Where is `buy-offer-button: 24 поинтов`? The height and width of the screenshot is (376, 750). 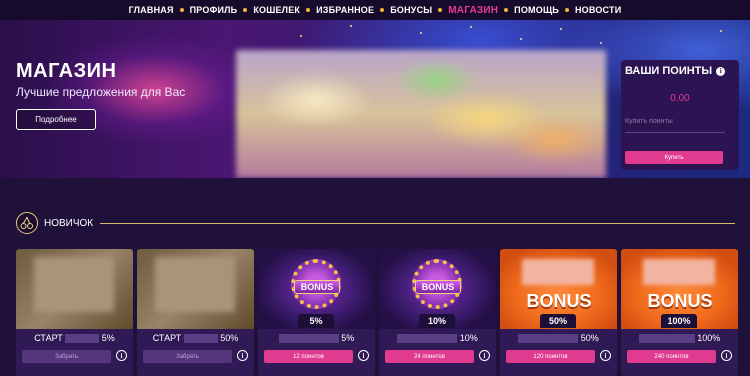 buy-offer-button: 24 поинтов is located at coordinates (429, 356).